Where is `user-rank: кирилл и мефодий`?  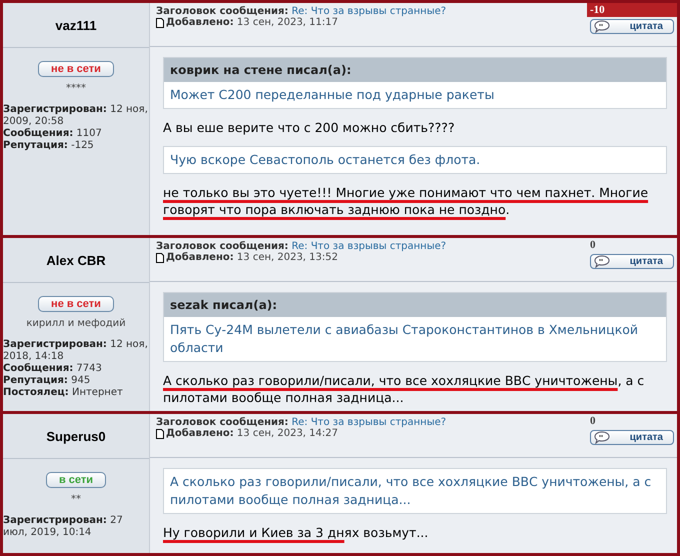 user-rank: кирилл и мефодий is located at coordinates (76, 323).